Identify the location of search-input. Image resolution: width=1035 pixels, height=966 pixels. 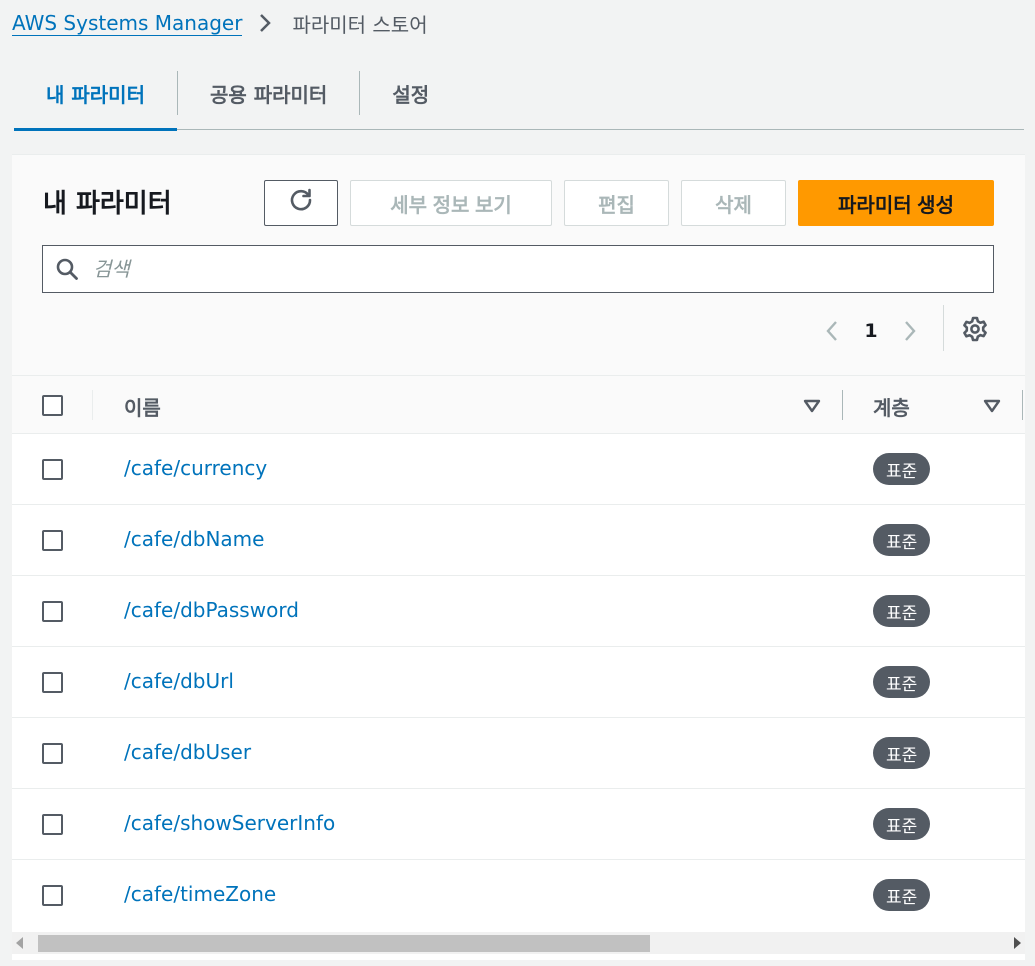
(523, 269).